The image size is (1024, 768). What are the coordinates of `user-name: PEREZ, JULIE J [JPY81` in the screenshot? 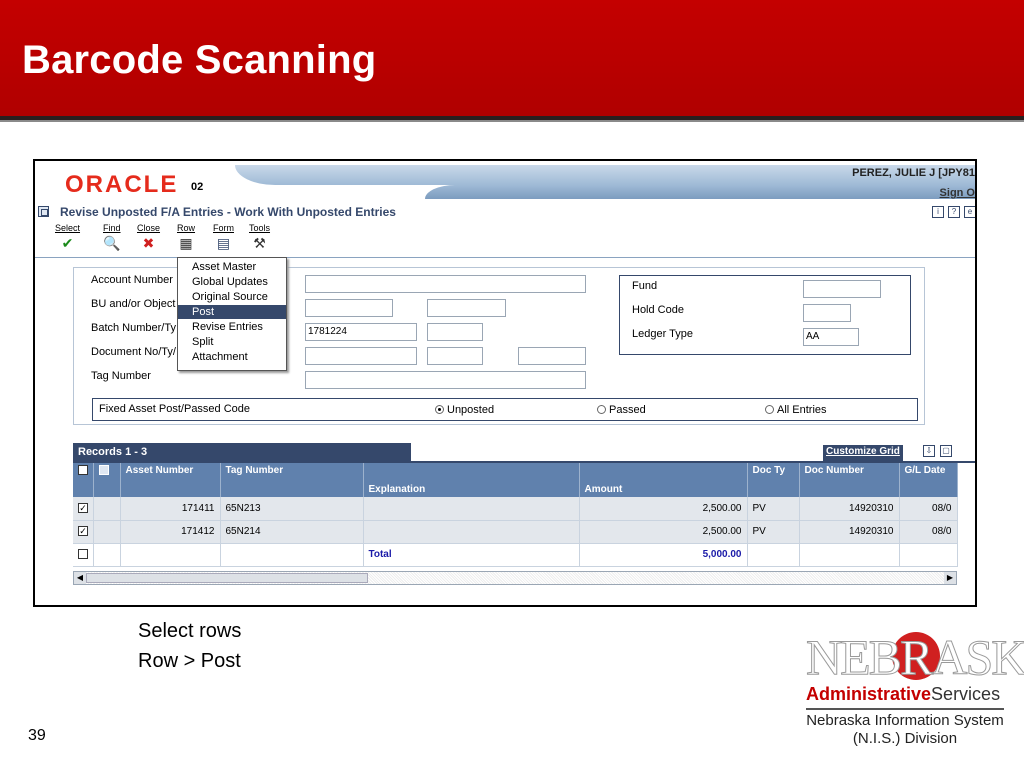 It's located at (913, 173).